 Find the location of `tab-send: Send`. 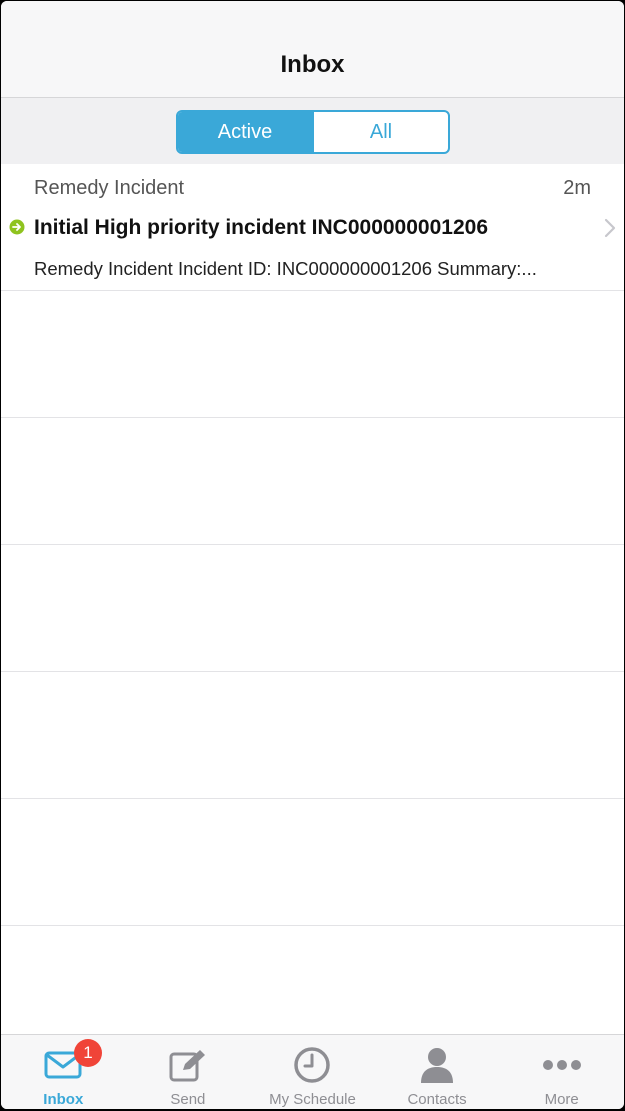

tab-send: Send is located at coordinates (188, 1072).